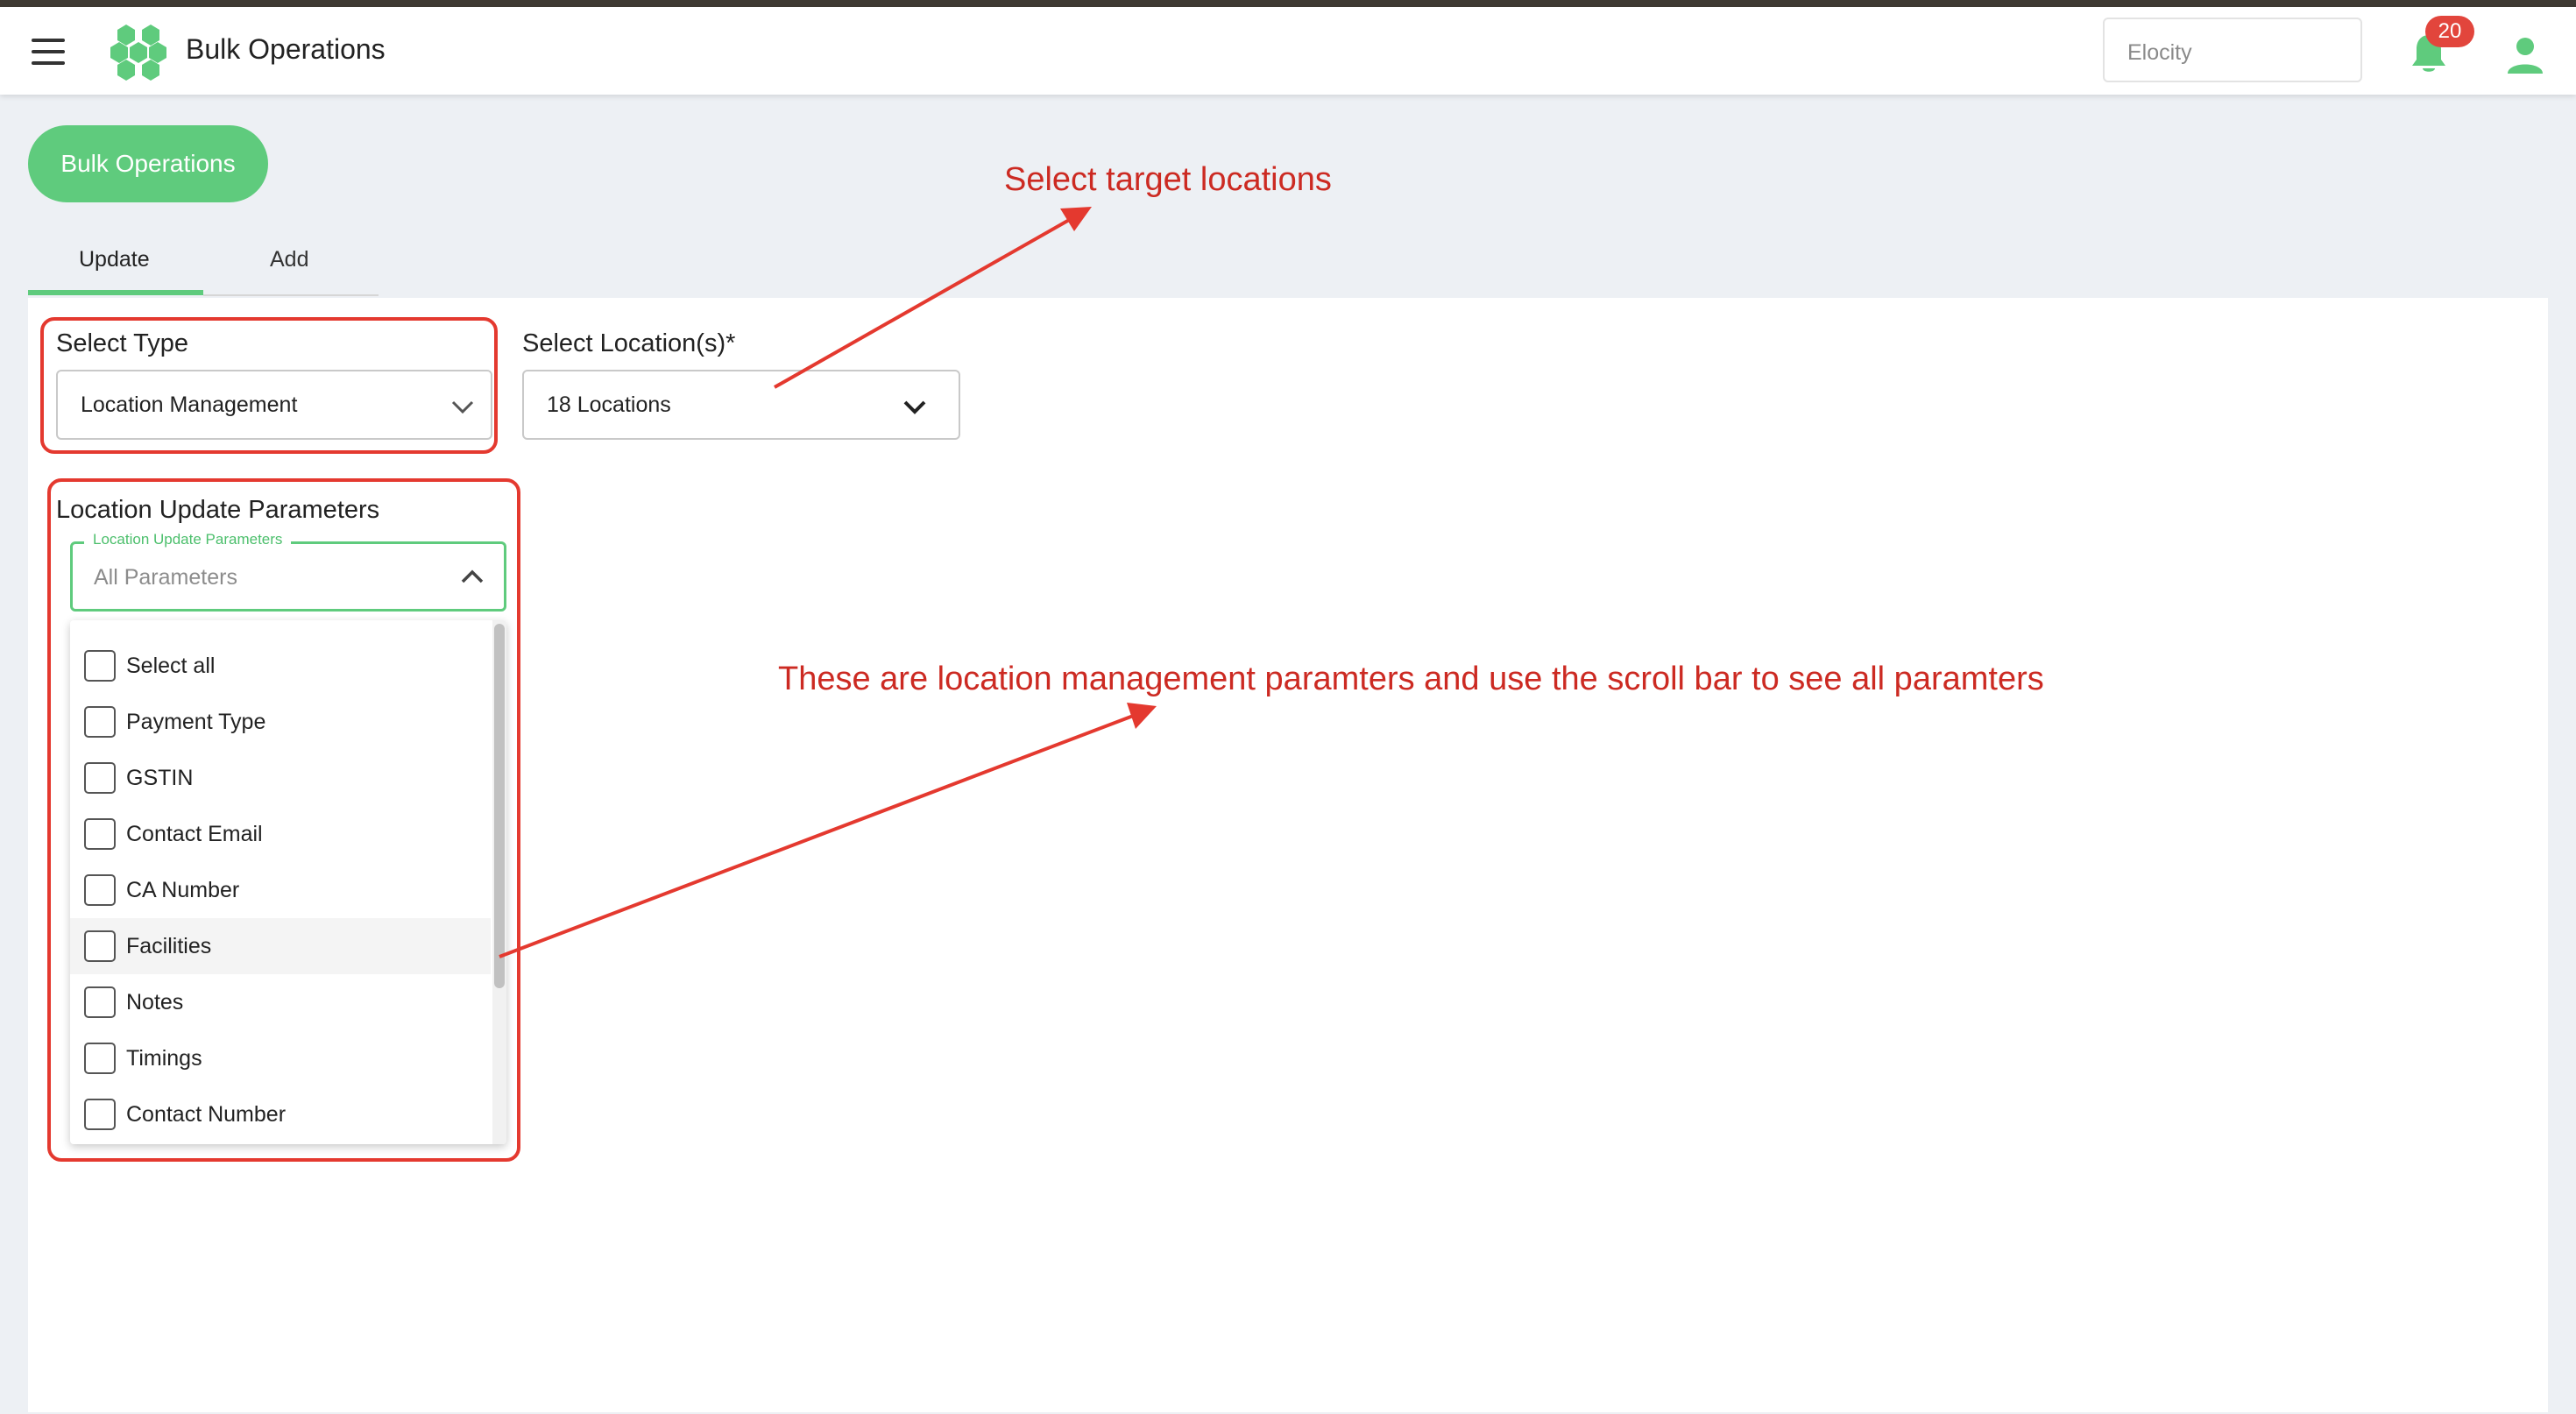  What do you see at coordinates (2449, 32) in the screenshot?
I see `notification-badge: 20` at bounding box center [2449, 32].